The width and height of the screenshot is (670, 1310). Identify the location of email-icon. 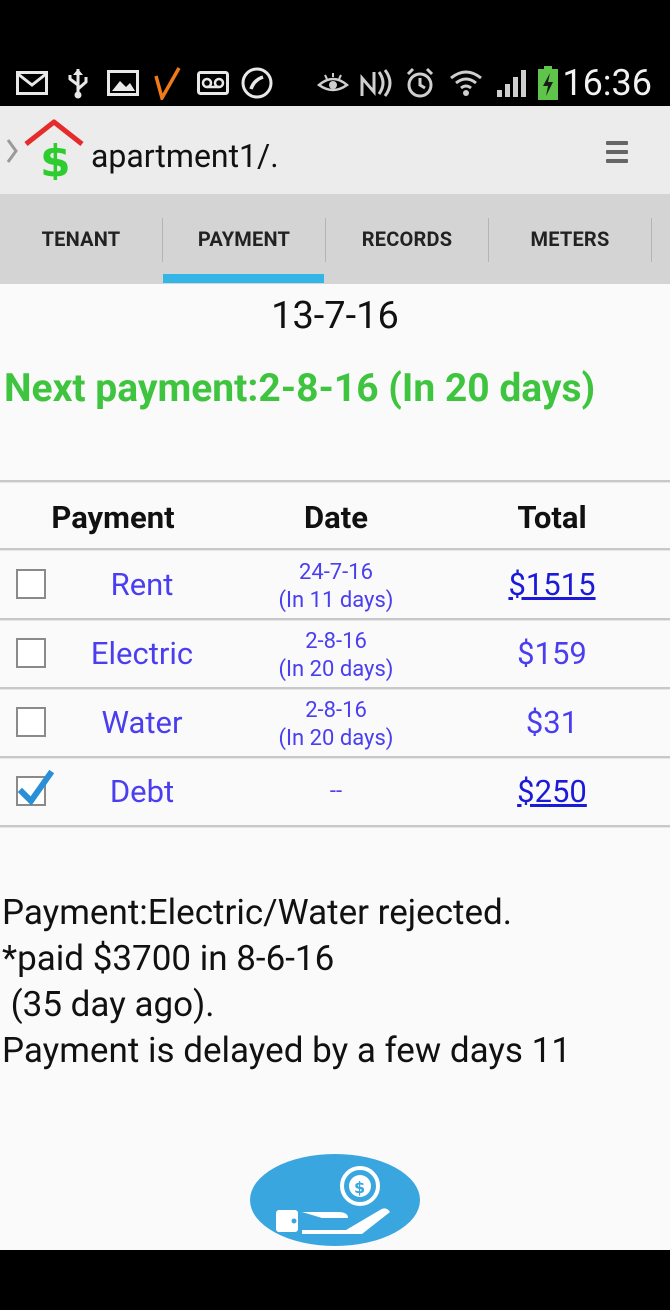
(32, 83).